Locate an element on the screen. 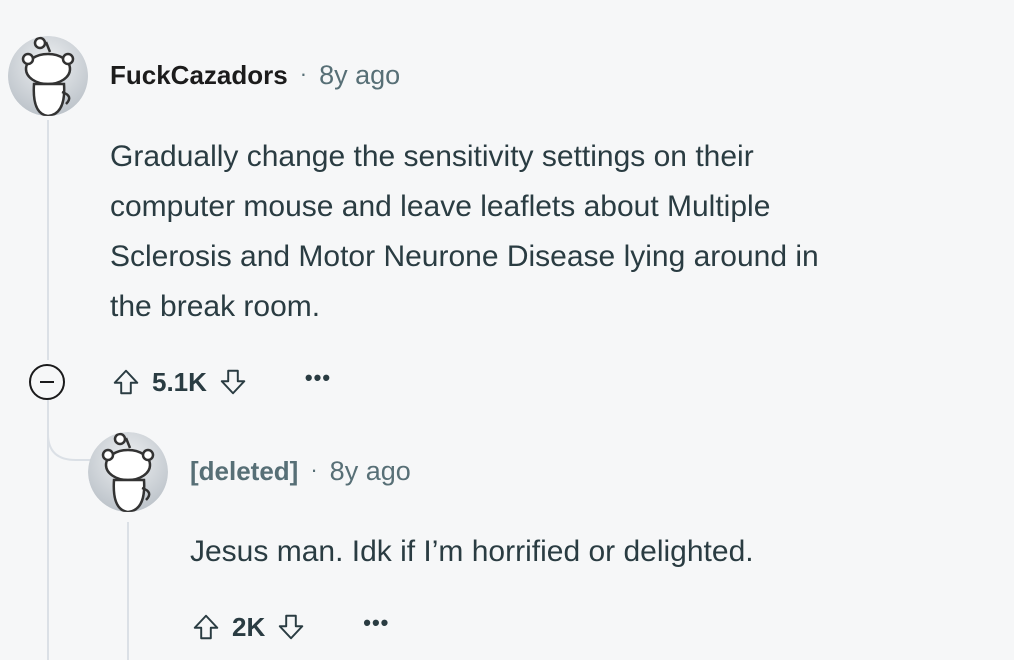  comment-actions: 5.1K ••• is located at coordinates (218, 382).